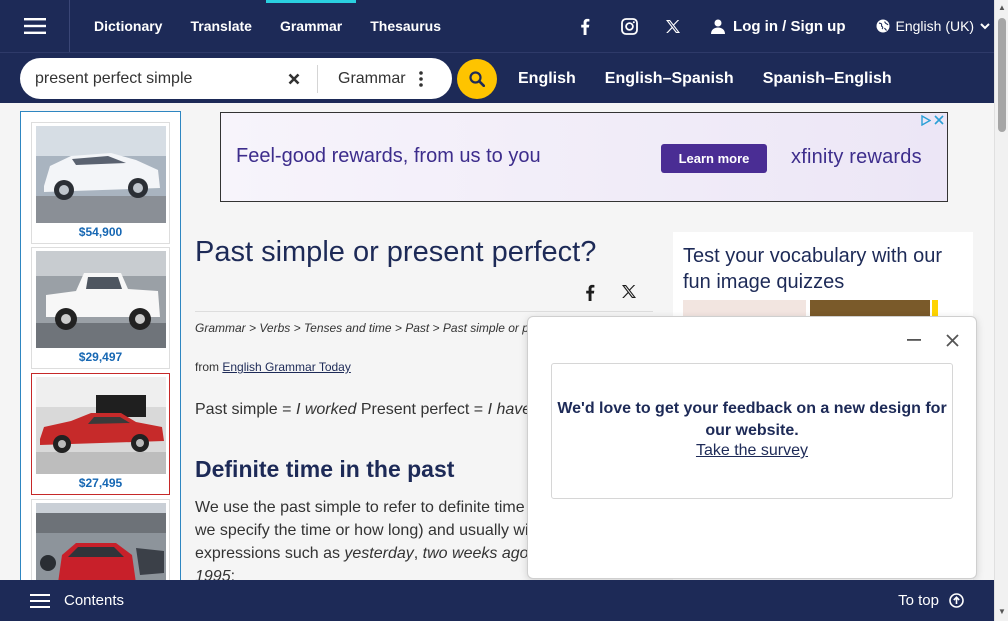 The height and width of the screenshot is (621, 1008). What do you see at coordinates (669, 79) in the screenshot?
I see `dict-link-english-spanish: English–Spanish` at bounding box center [669, 79].